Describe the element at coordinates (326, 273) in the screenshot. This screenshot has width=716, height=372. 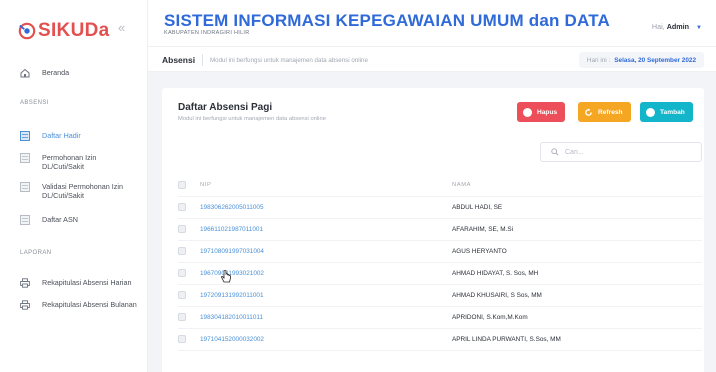
I see `nip-link: 196709031993021002` at that location.